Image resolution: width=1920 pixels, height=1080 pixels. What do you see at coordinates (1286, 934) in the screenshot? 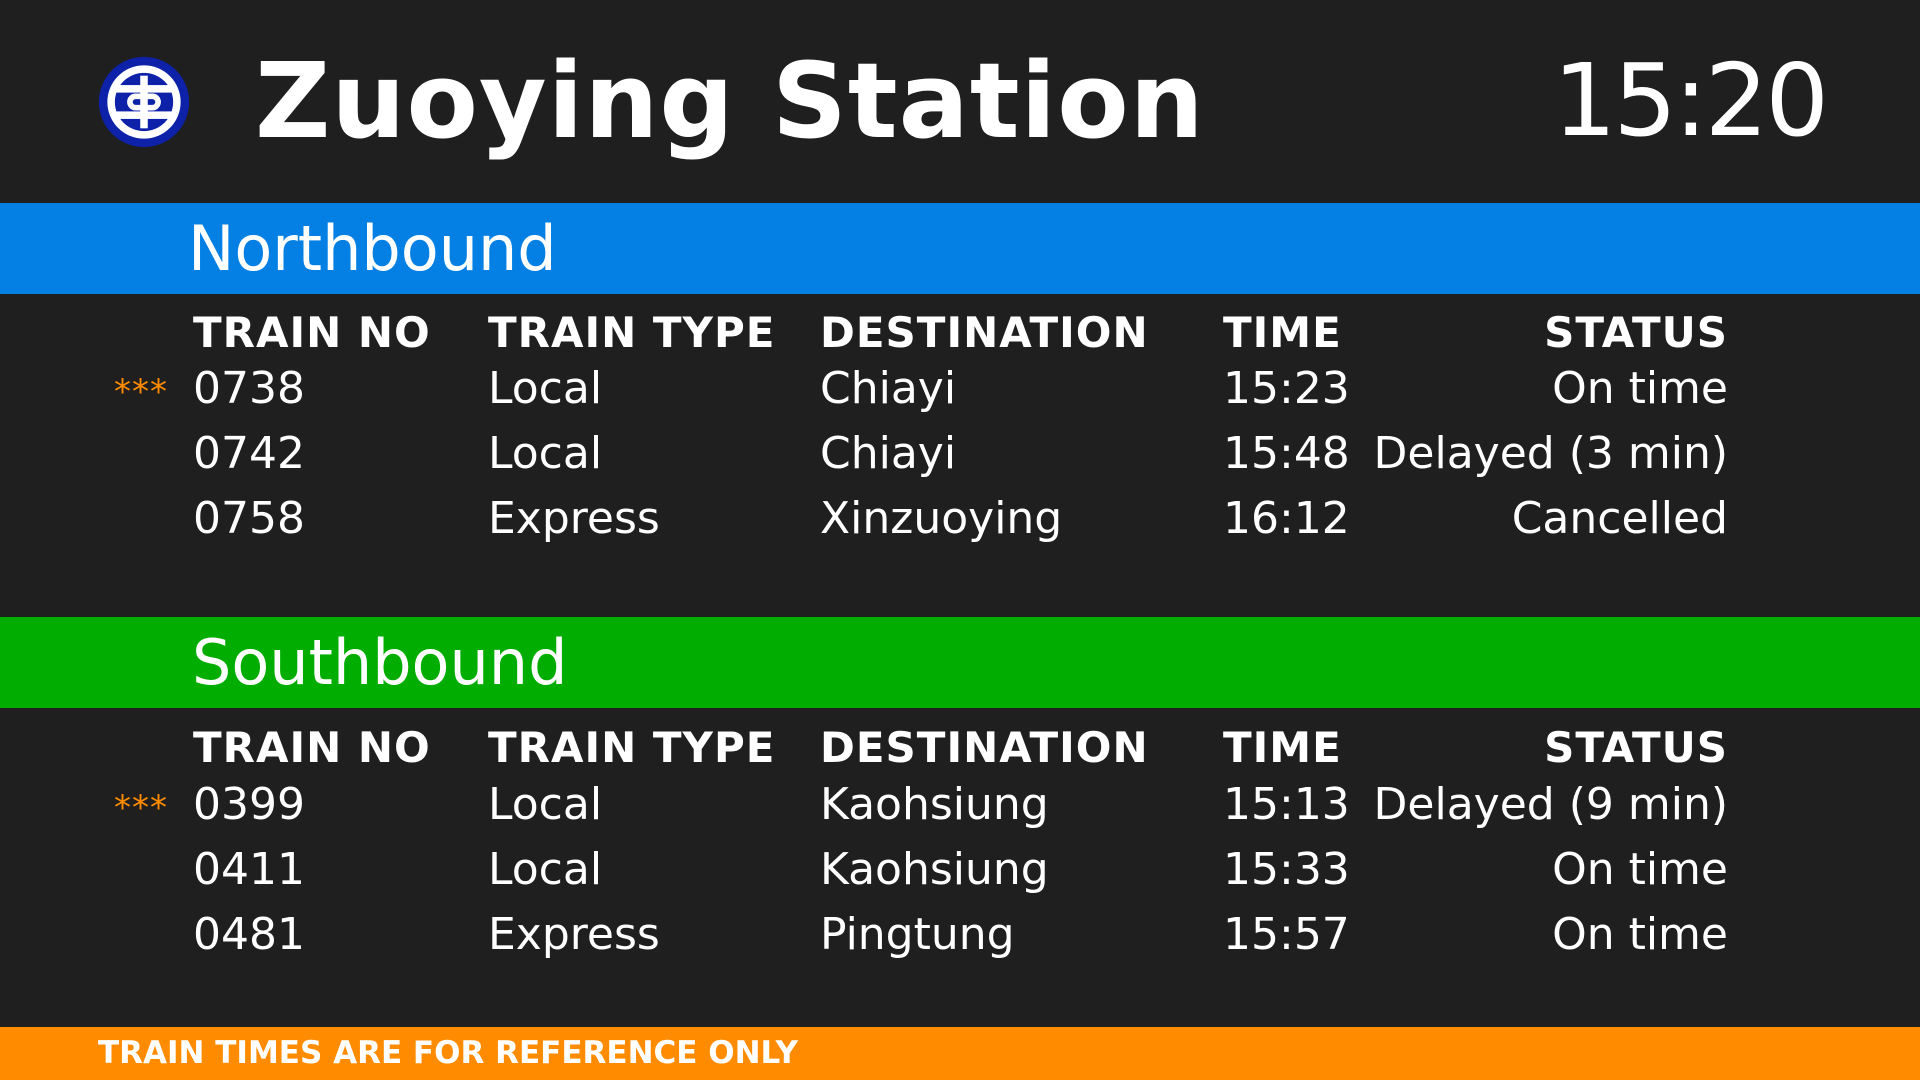
I see `departure-time: 15:57` at bounding box center [1286, 934].